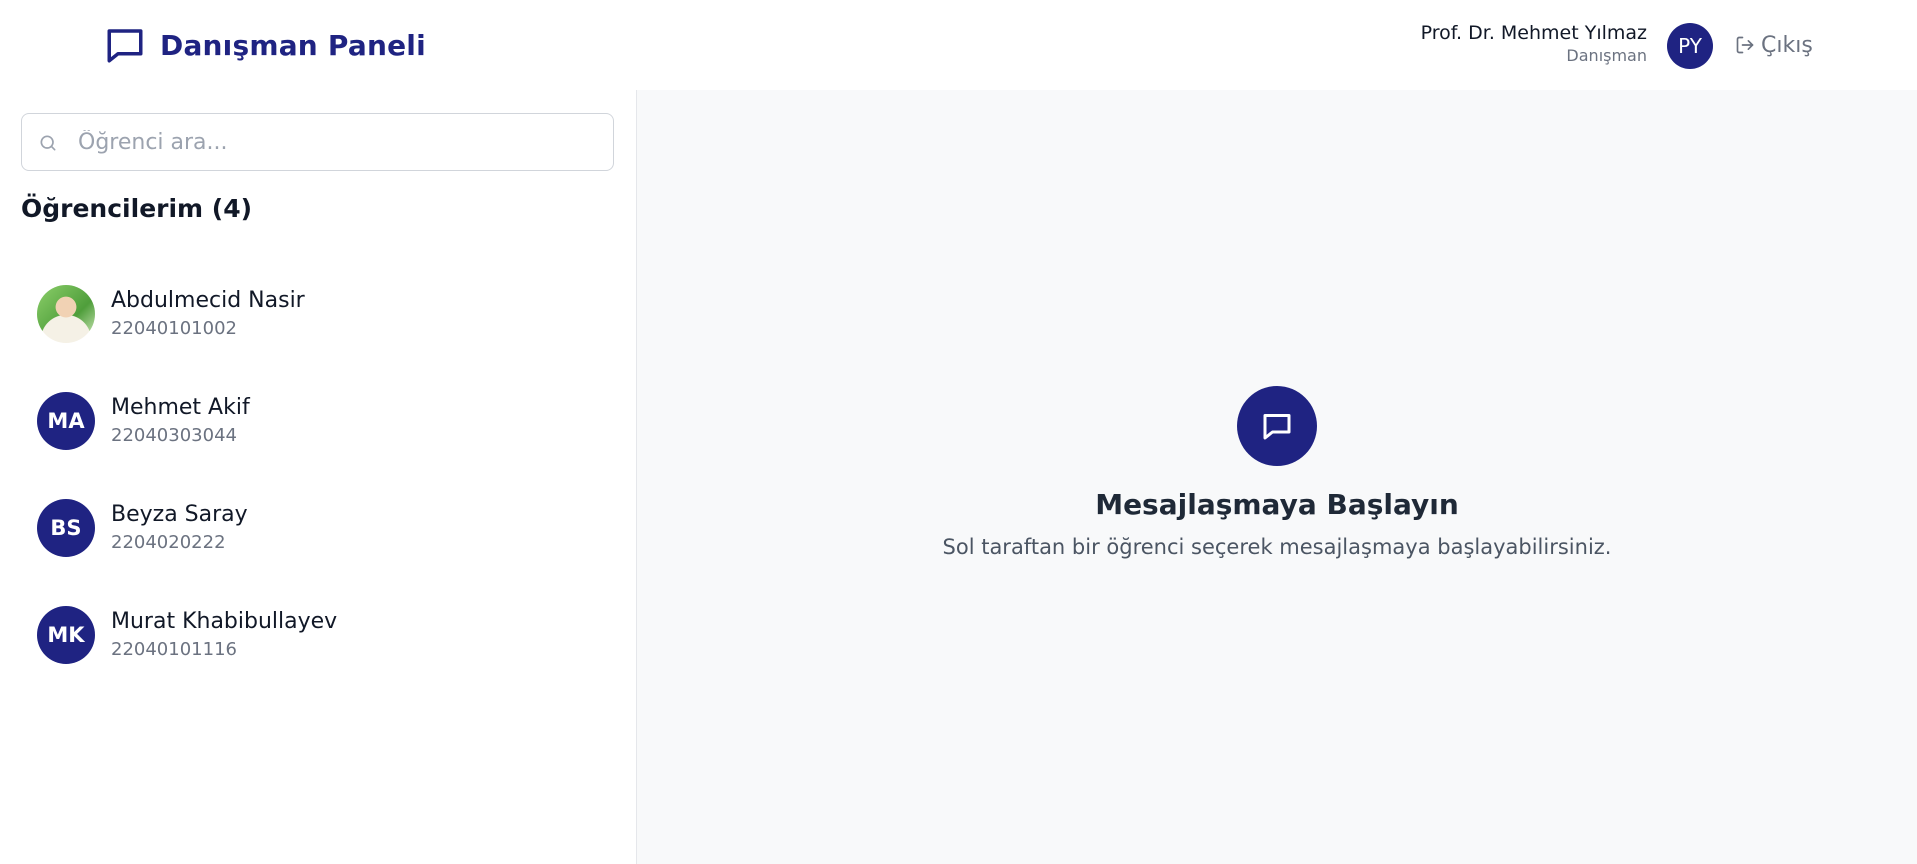  Describe the element at coordinates (224, 621) in the screenshot. I see `student-name: Murat Khabibullayev` at that location.